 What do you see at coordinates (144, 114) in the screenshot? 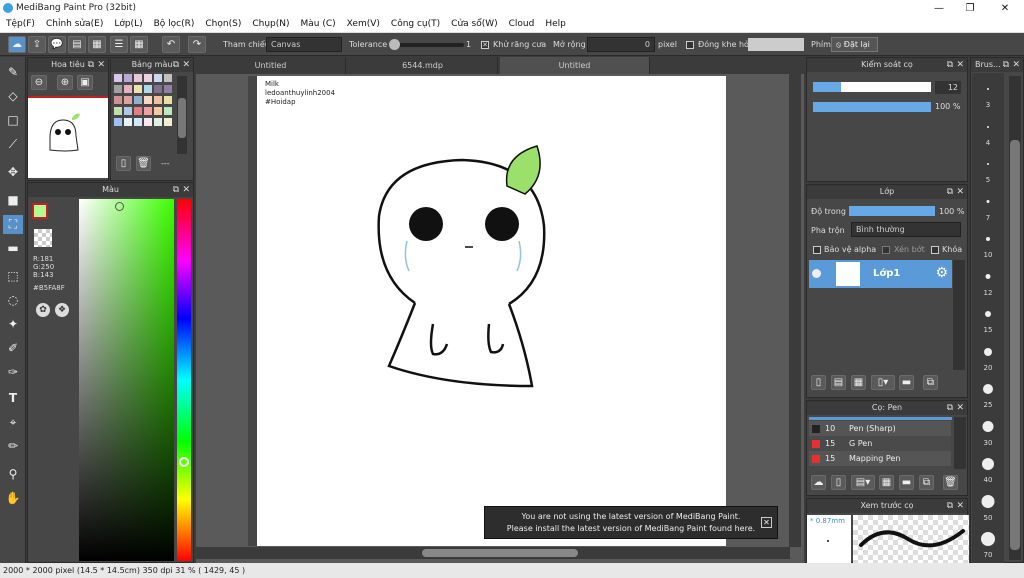
I see `palette-swatches` at bounding box center [144, 114].